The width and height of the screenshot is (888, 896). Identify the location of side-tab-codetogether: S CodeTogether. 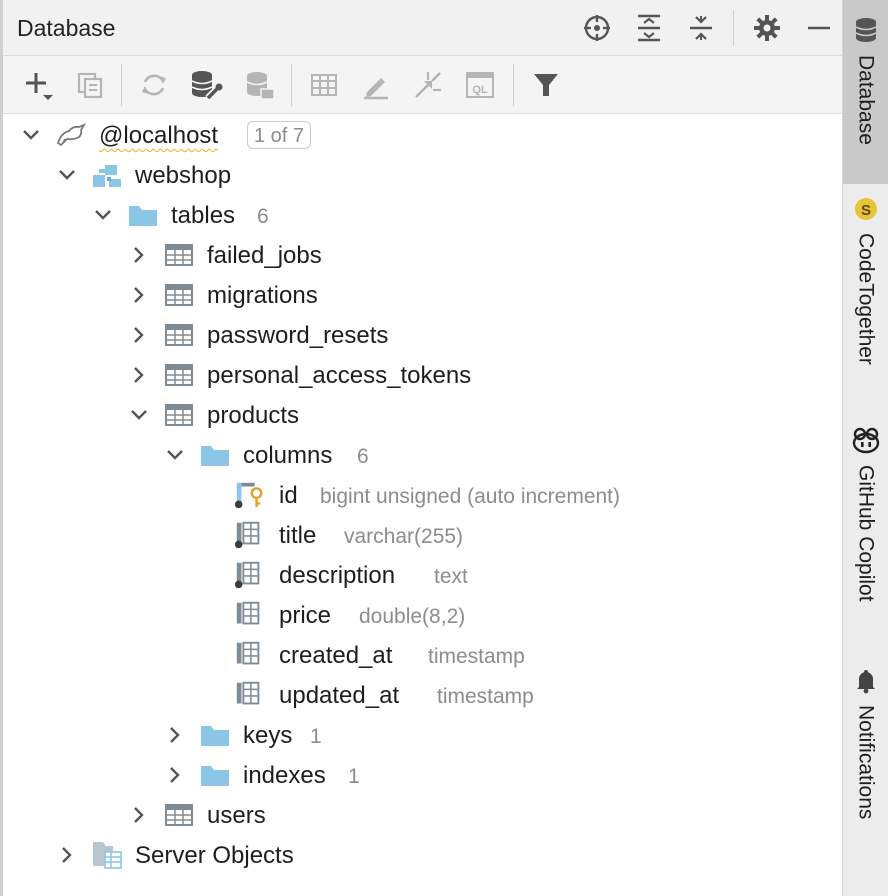
(865, 291).